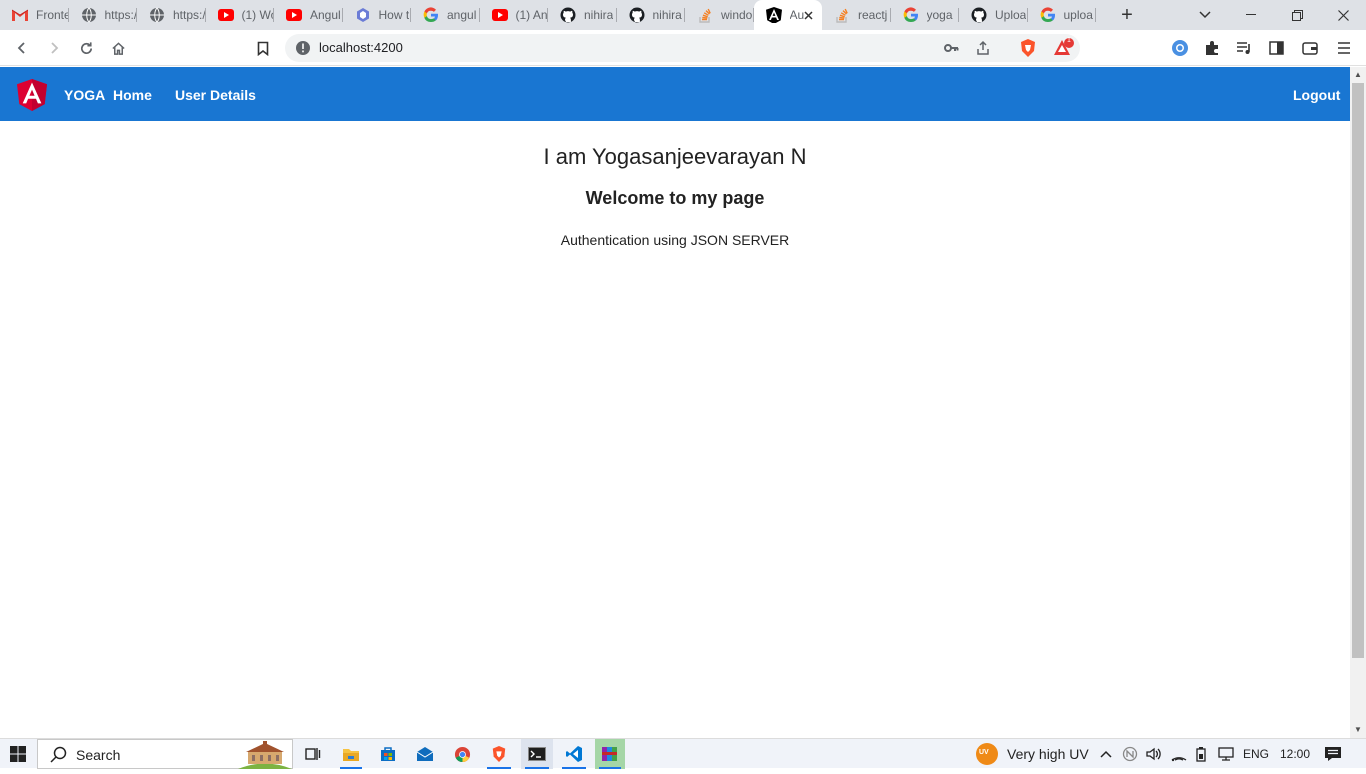  What do you see at coordinates (808, 15) in the screenshot?
I see `tab-close-icon` at bounding box center [808, 15].